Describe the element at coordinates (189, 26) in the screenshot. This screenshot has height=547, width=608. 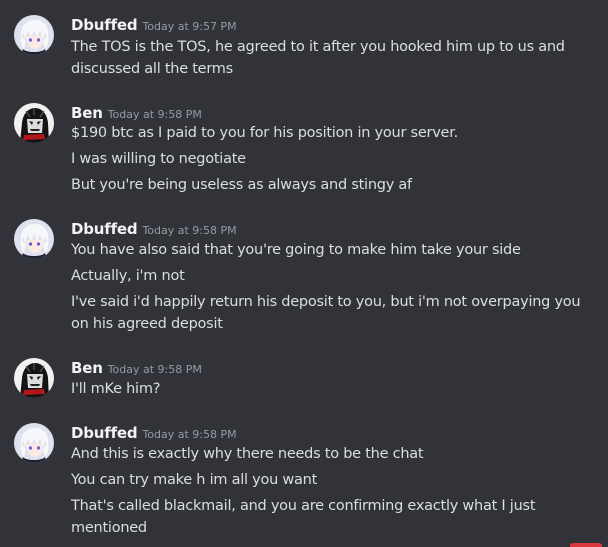
I see `timestamp: Today at 9:57 PM` at that location.